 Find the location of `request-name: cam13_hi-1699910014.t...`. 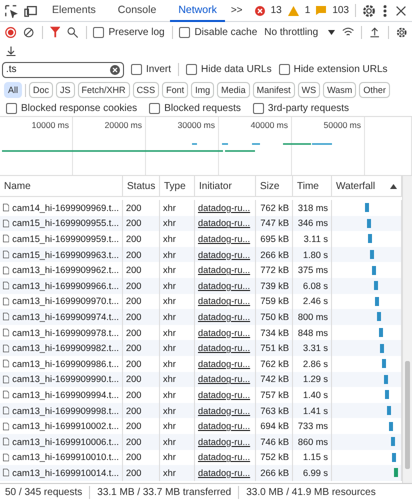

request-name: cam13_hi-1699910014.t... is located at coordinates (65, 473).